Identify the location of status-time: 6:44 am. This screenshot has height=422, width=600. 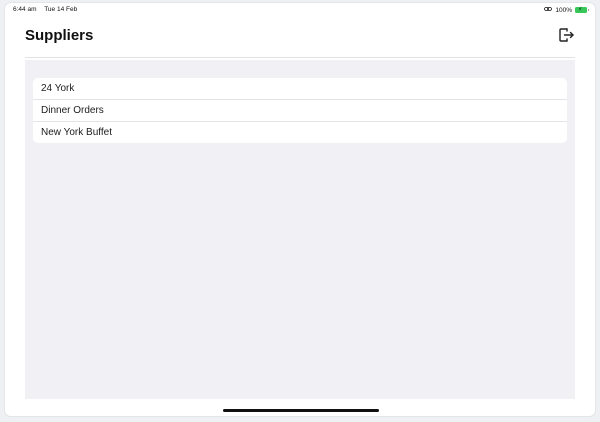
(25, 9).